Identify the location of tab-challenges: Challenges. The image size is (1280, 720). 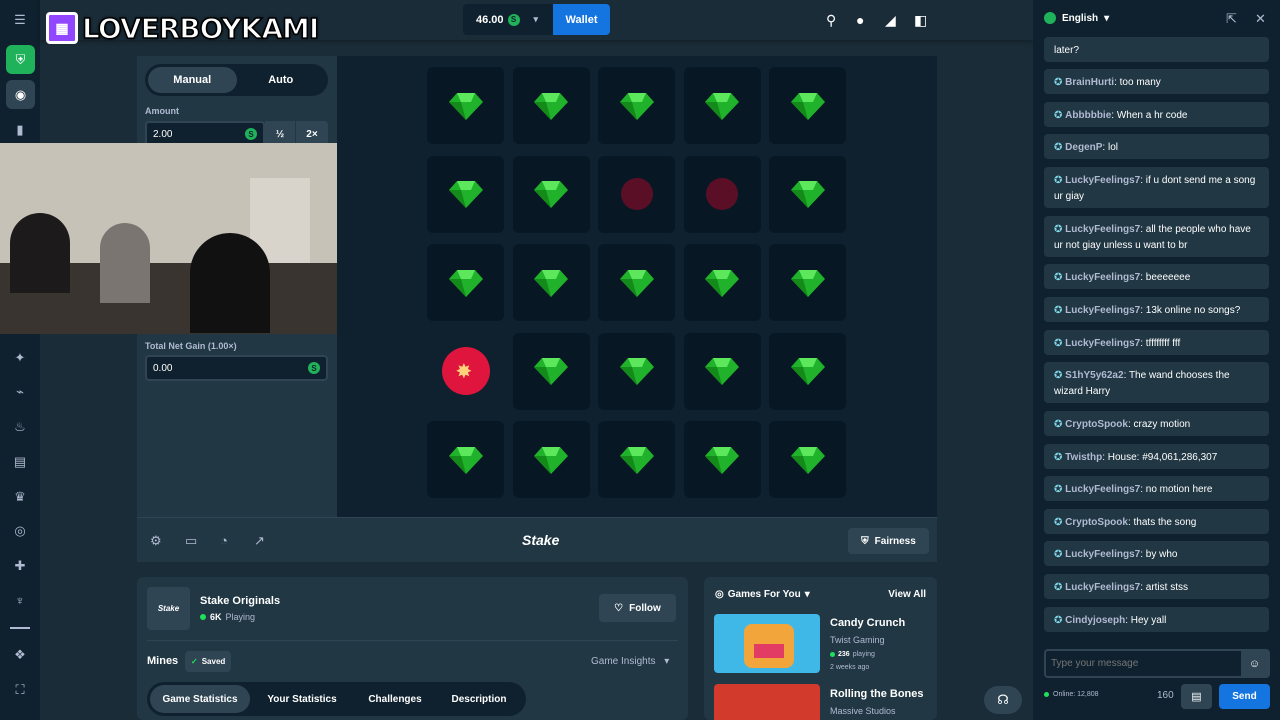
(395, 699).